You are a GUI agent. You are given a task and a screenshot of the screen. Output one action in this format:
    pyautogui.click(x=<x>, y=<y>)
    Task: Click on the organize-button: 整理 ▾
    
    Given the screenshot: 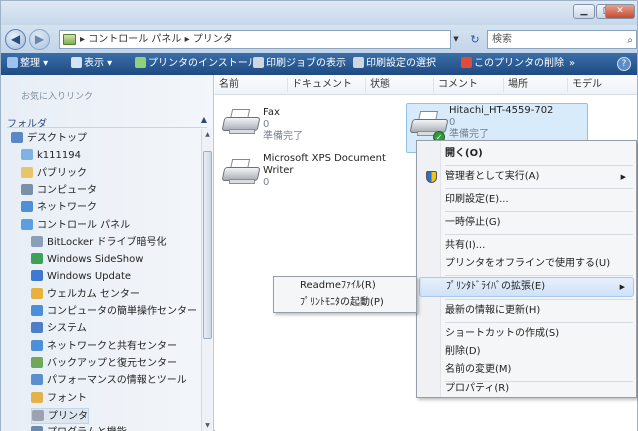 What is the action you would take?
    pyautogui.click(x=27, y=63)
    